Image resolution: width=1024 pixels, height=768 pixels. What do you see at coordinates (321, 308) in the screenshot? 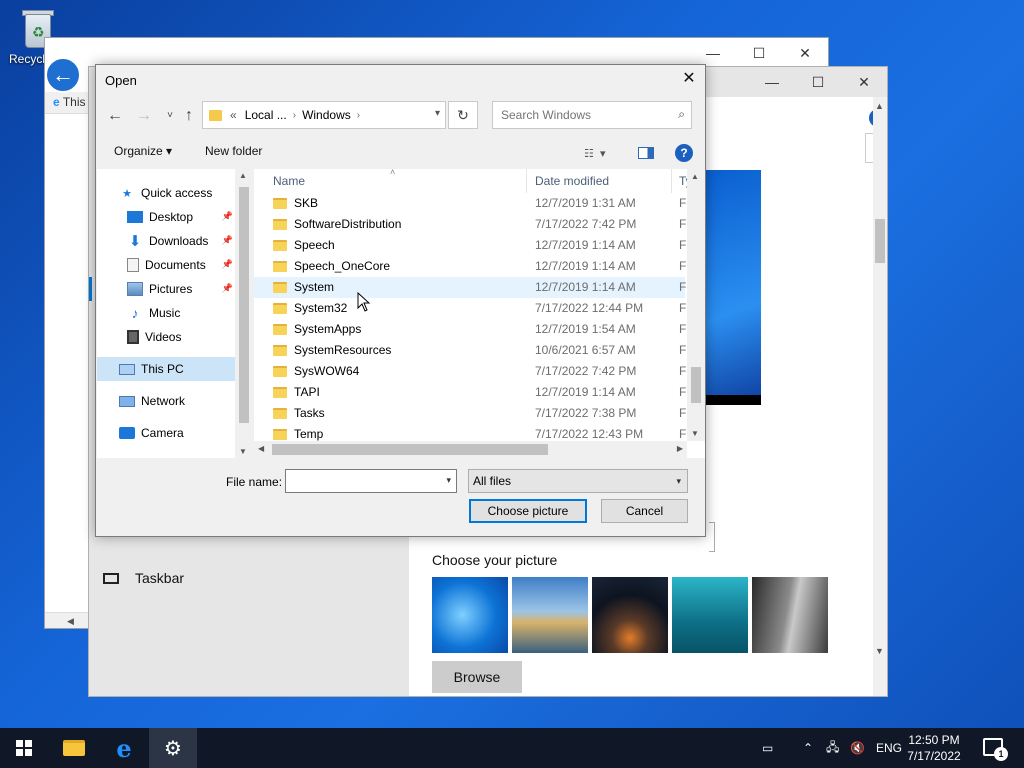
I see `file-name: System32` at bounding box center [321, 308].